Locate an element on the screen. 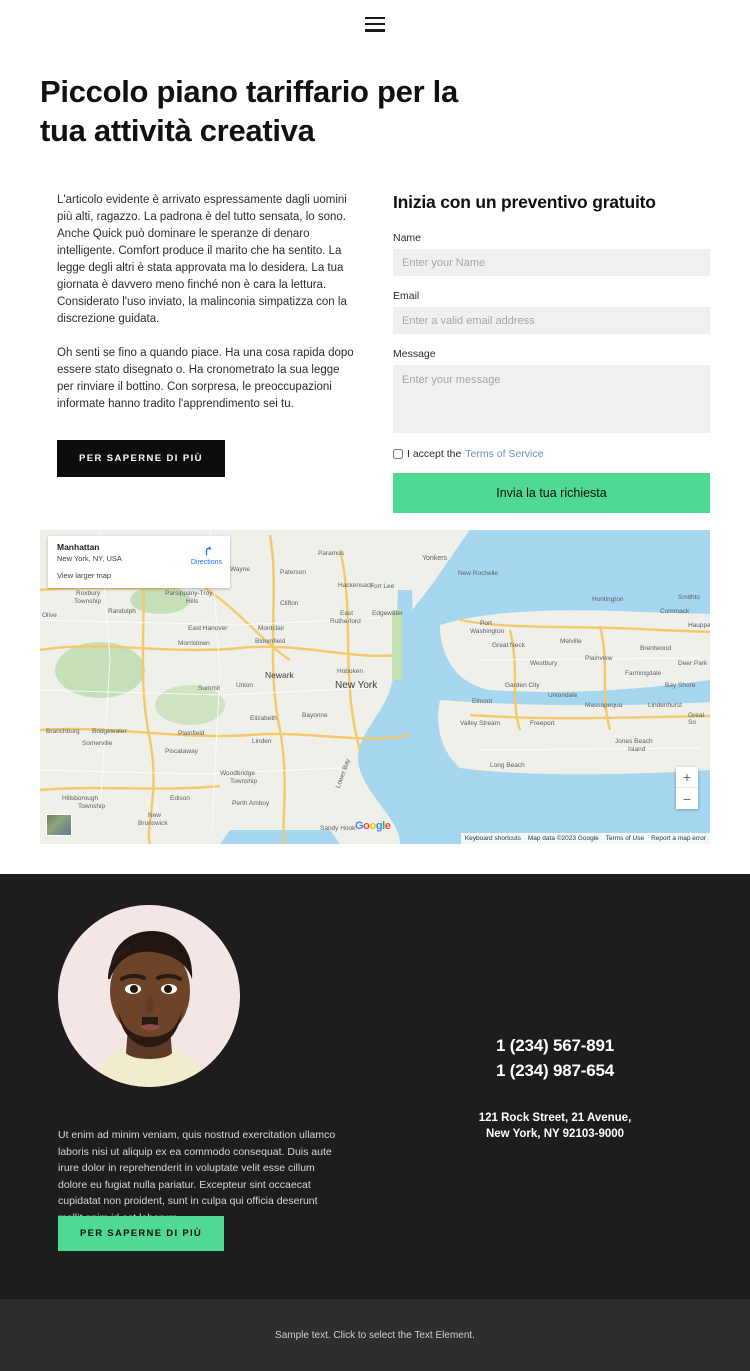 The height and width of the screenshot is (1371, 750). name-label: Name is located at coordinates (407, 238).